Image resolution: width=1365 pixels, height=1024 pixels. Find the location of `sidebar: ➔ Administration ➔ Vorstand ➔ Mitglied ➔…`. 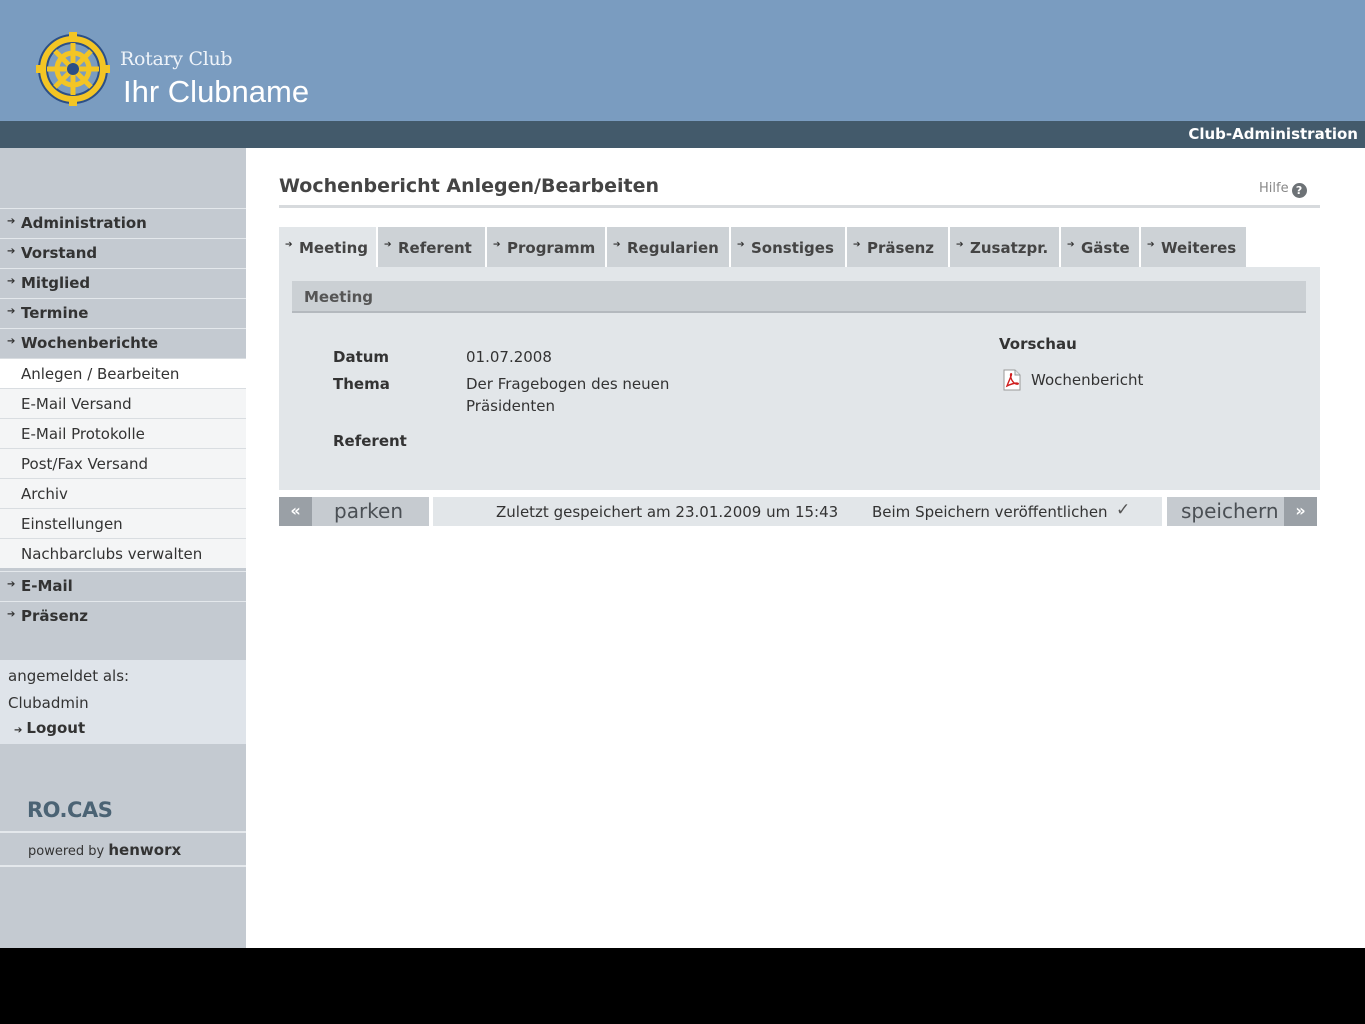

sidebar: ➔ Administration ➔ Vorstand ➔ Mitglied ➔… is located at coordinates (123, 548).